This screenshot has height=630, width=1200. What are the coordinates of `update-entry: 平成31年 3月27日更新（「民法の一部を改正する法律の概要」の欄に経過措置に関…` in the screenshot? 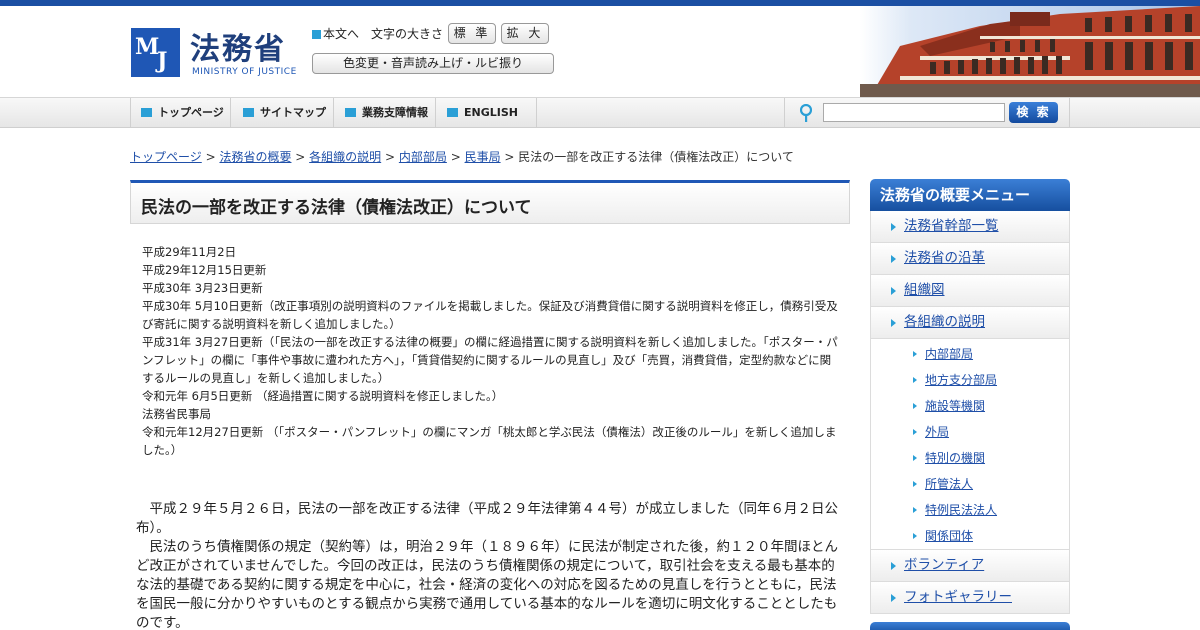 It's located at (490, 360).